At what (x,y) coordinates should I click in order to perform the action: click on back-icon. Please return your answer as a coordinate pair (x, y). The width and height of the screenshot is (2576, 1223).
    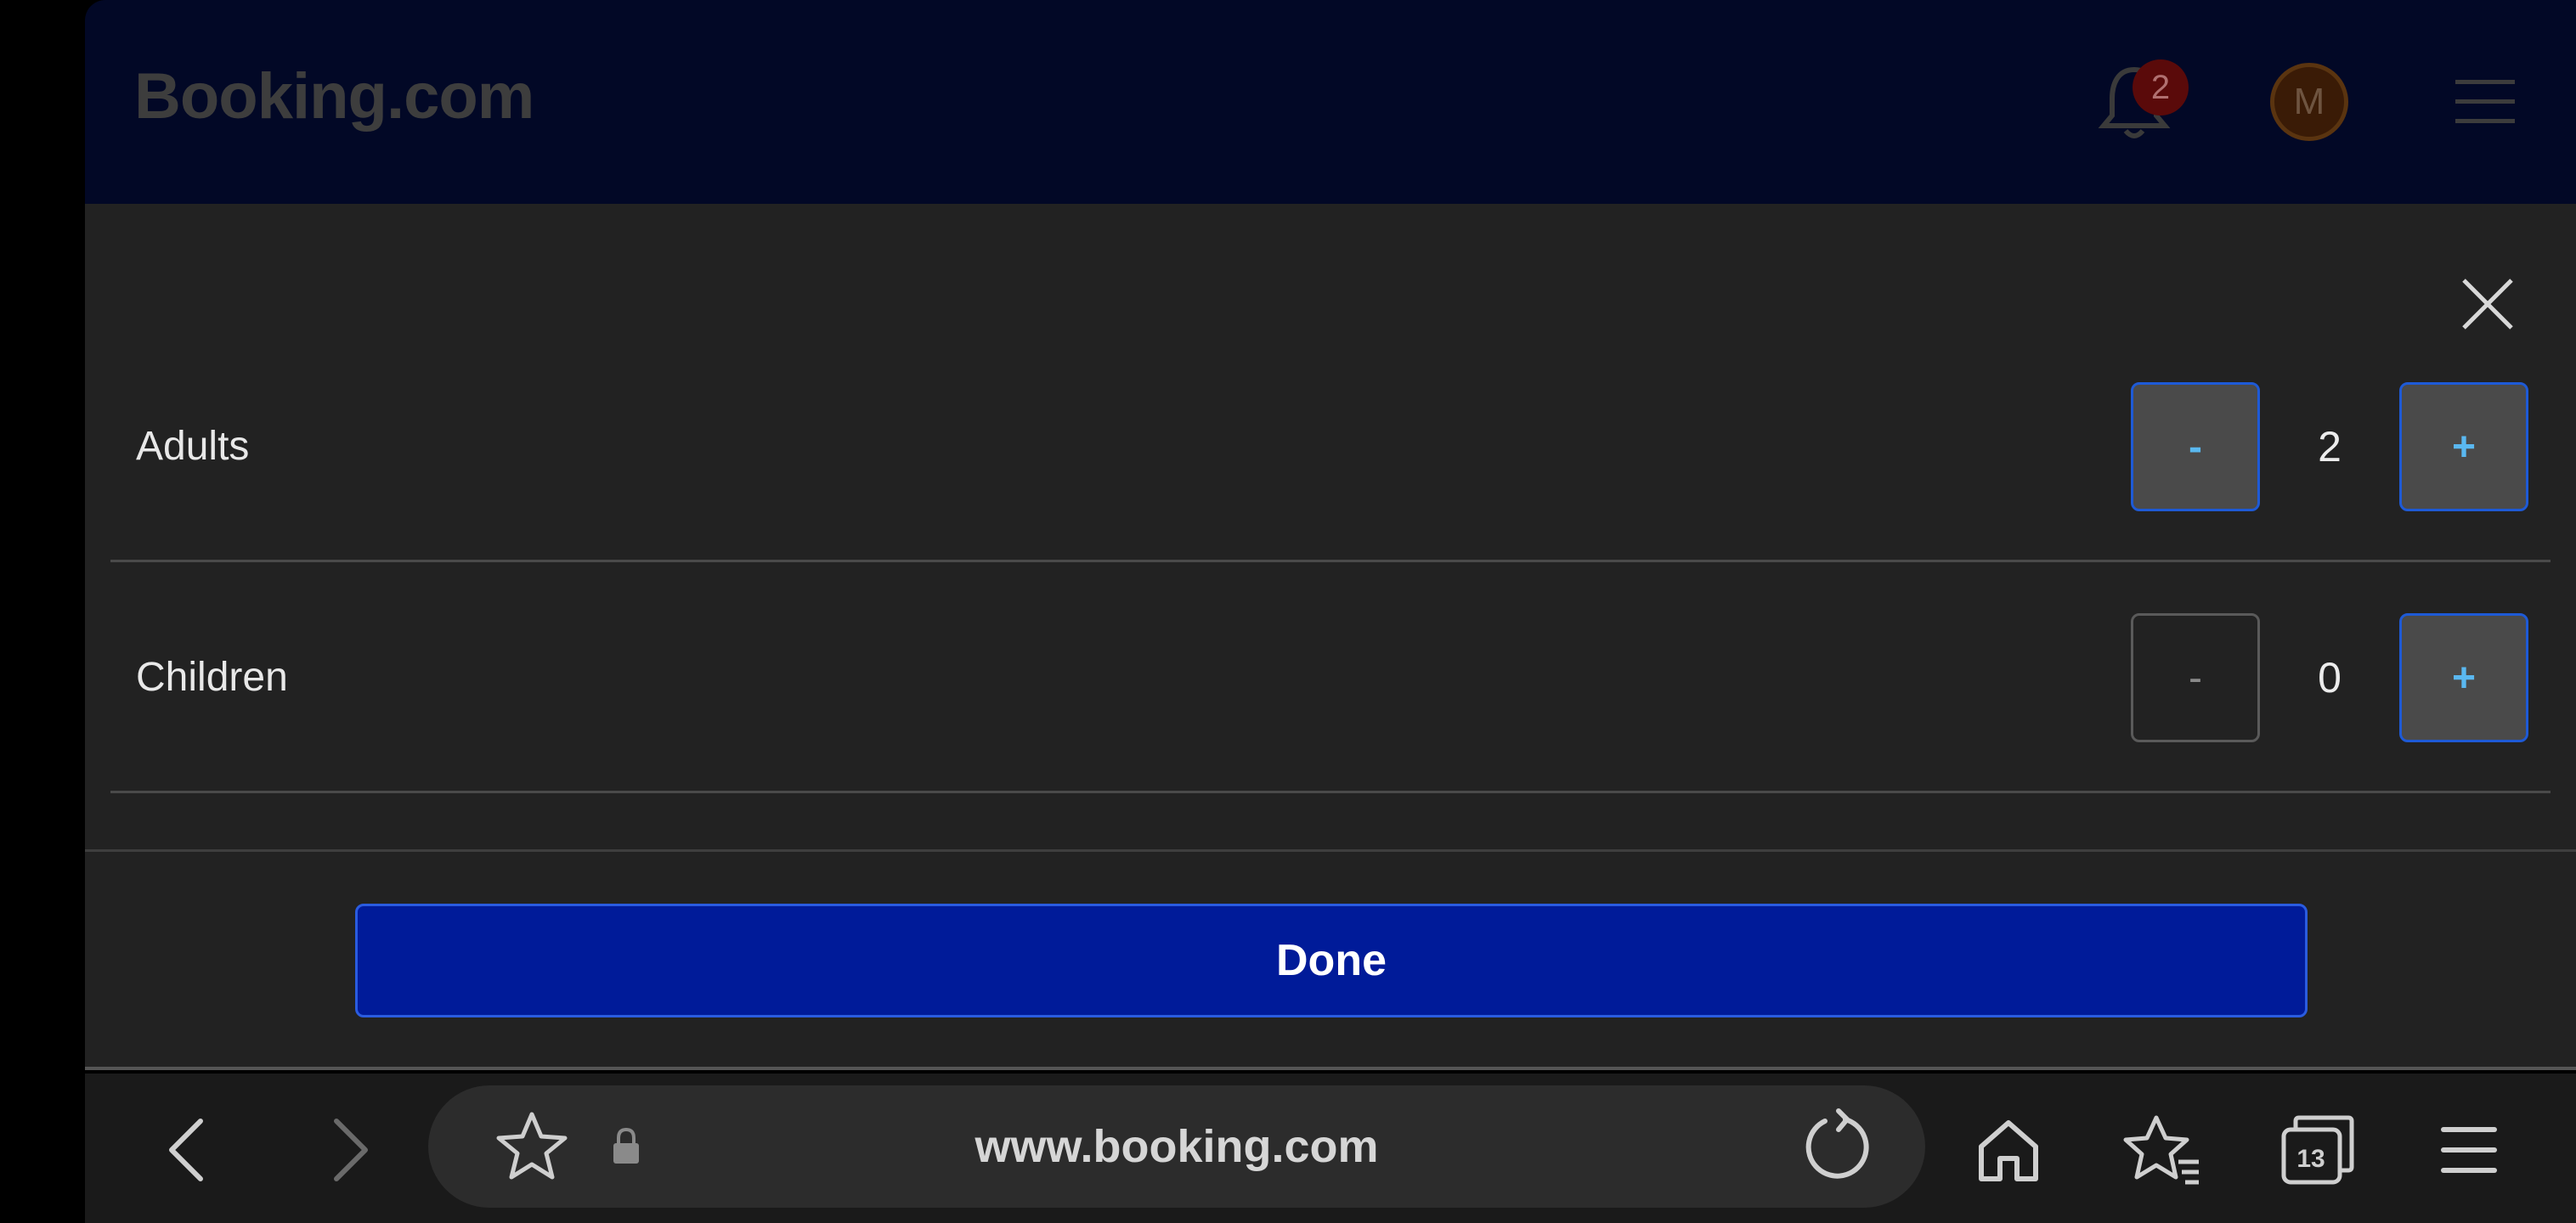
    Looking at the image, I should click on (190, 1149).